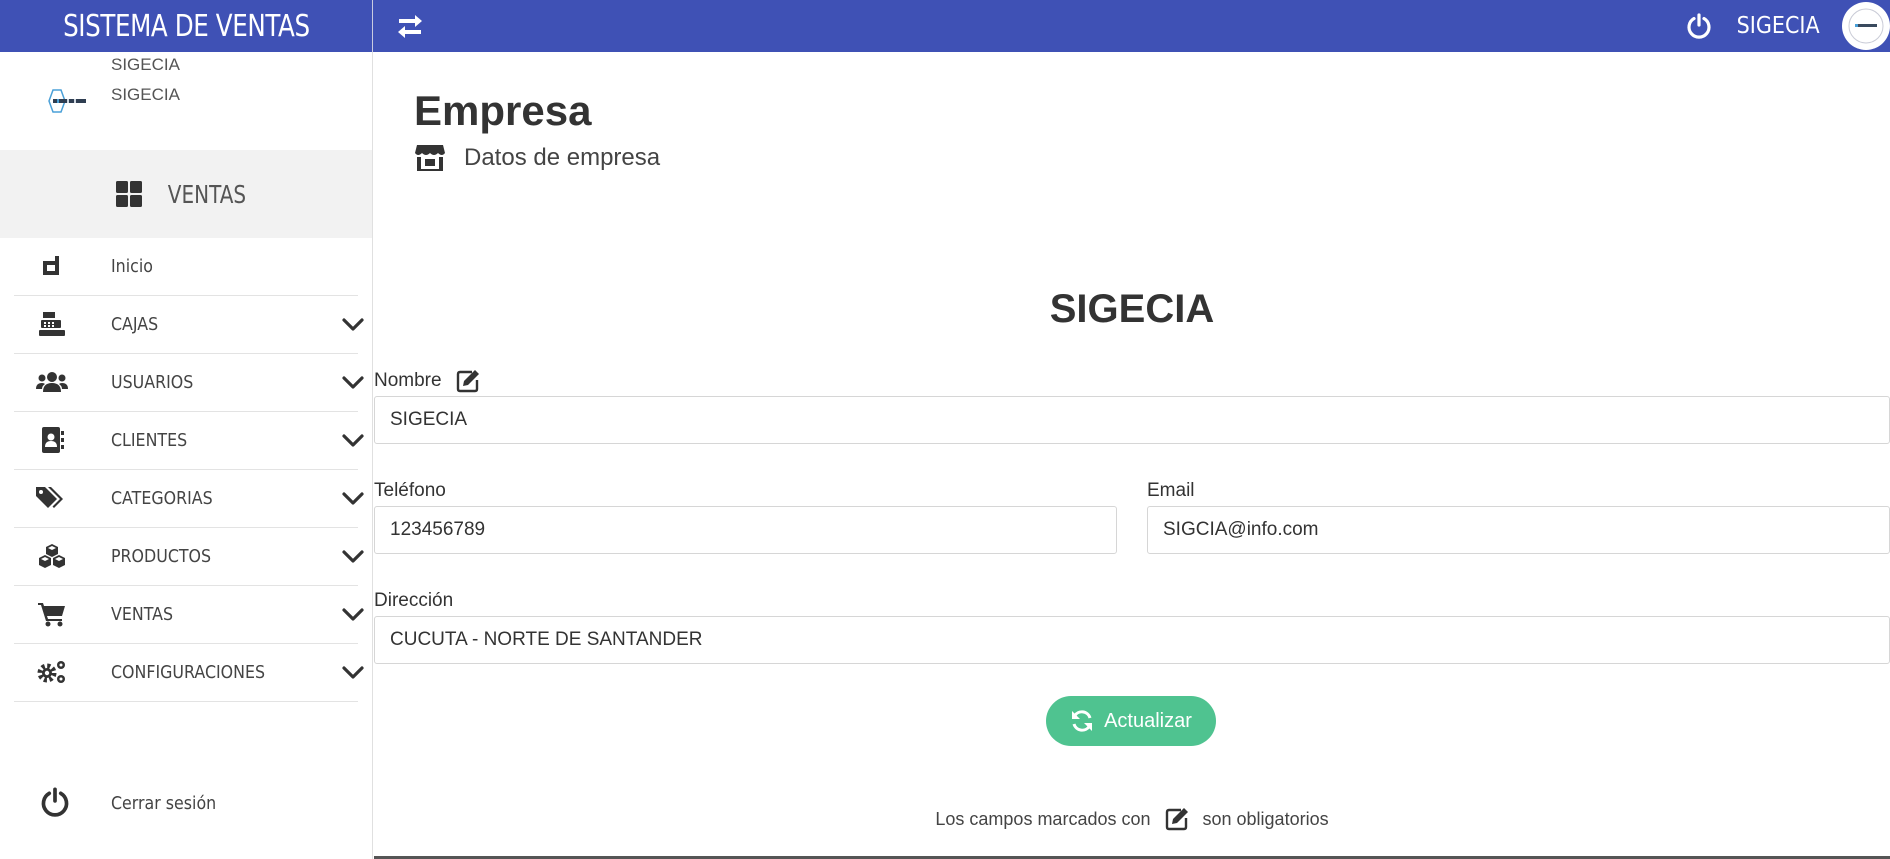 This screenshot has width=1890, height=859. I want to click on page-title: Empresa, so click(503, 110).